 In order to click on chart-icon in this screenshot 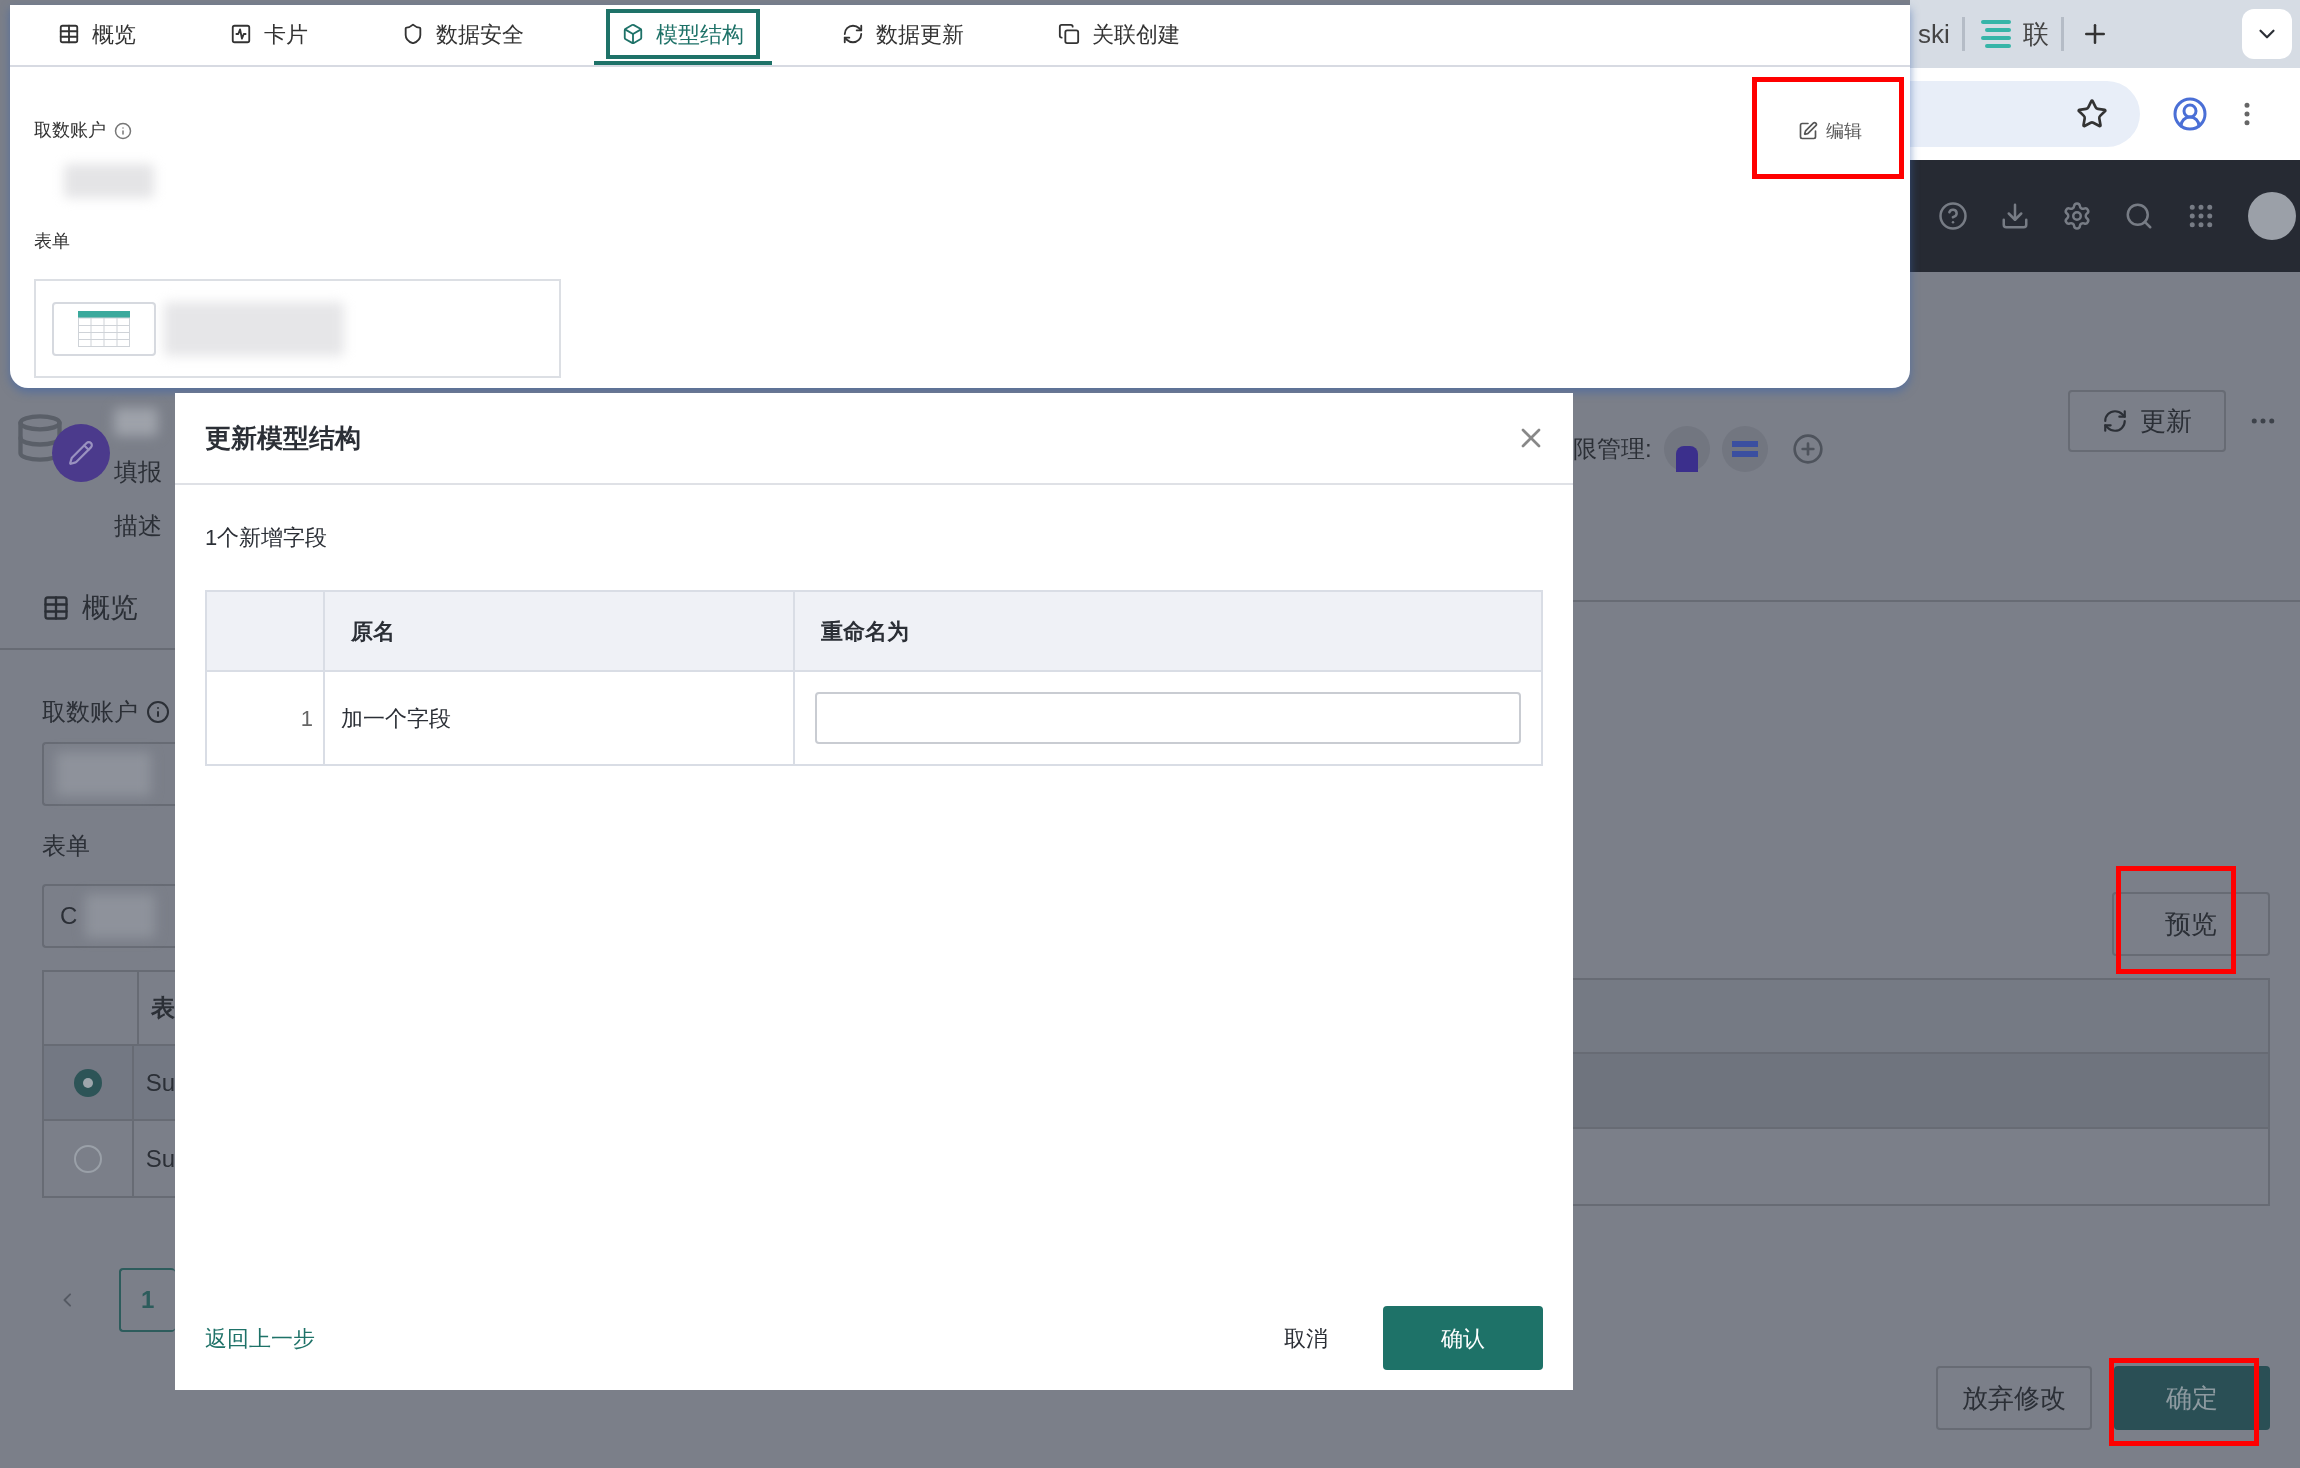, I will do `click(241, 34)`.